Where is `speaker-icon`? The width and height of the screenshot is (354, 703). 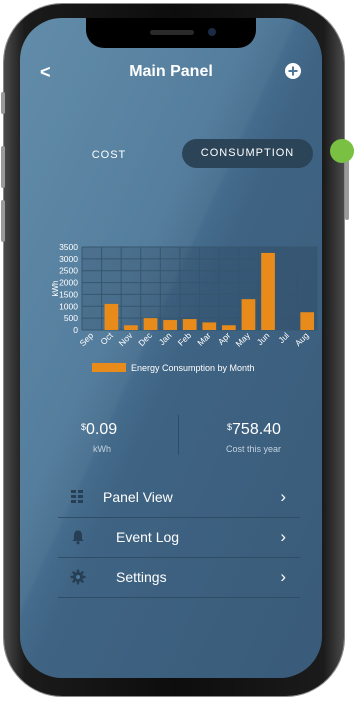 speaker-icon is located at coordinates (172, 32).